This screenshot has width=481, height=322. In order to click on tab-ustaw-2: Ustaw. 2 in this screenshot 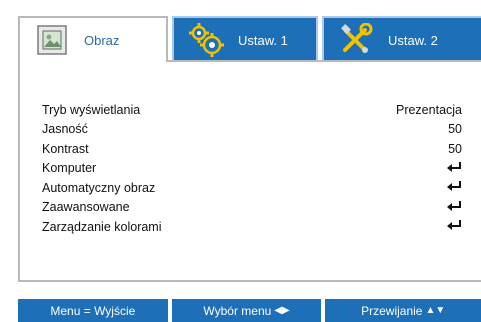, I will do `click(401, 39)`.